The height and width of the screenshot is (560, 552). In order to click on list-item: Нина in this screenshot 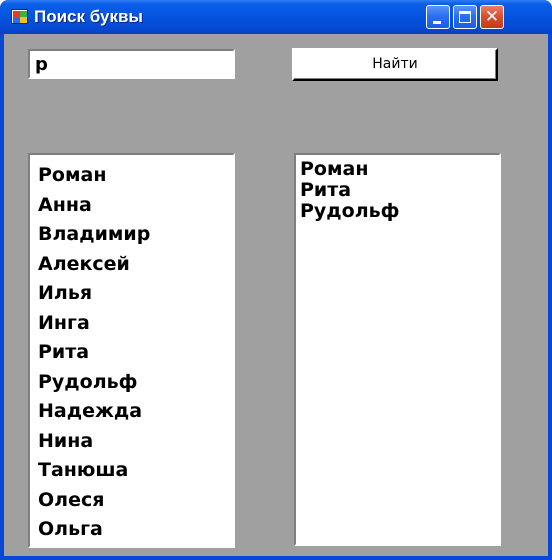, I will do `click(135, 442)`.